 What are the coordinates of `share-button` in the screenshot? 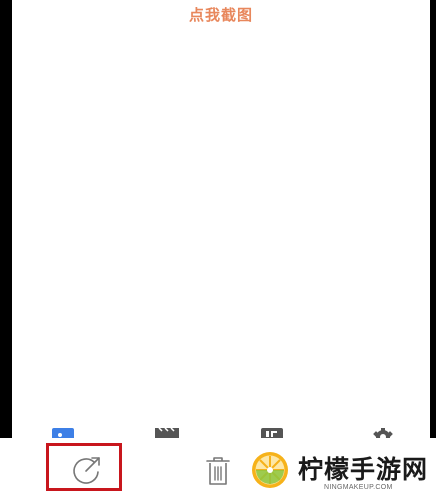 It's located at (87, 471).